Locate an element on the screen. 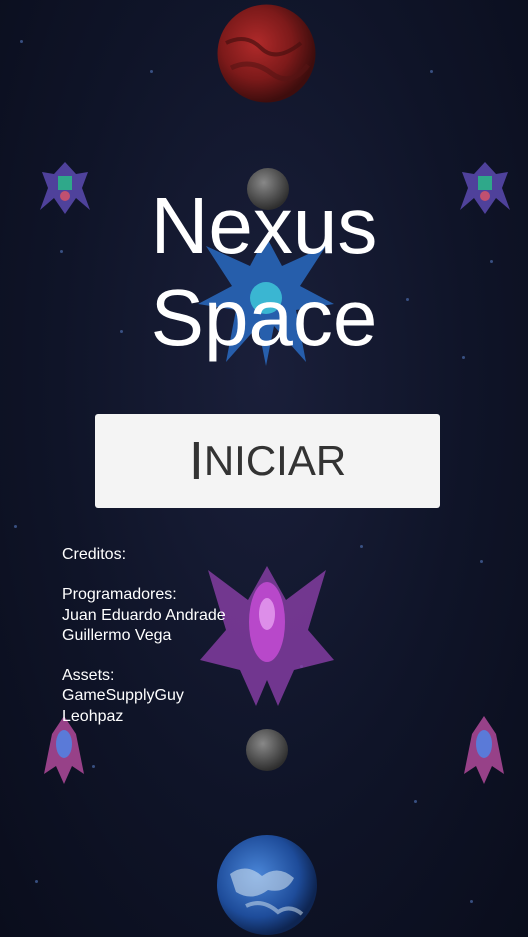 The image size is (528, 937). red-planet-icon is located at coordinates (266, 53).